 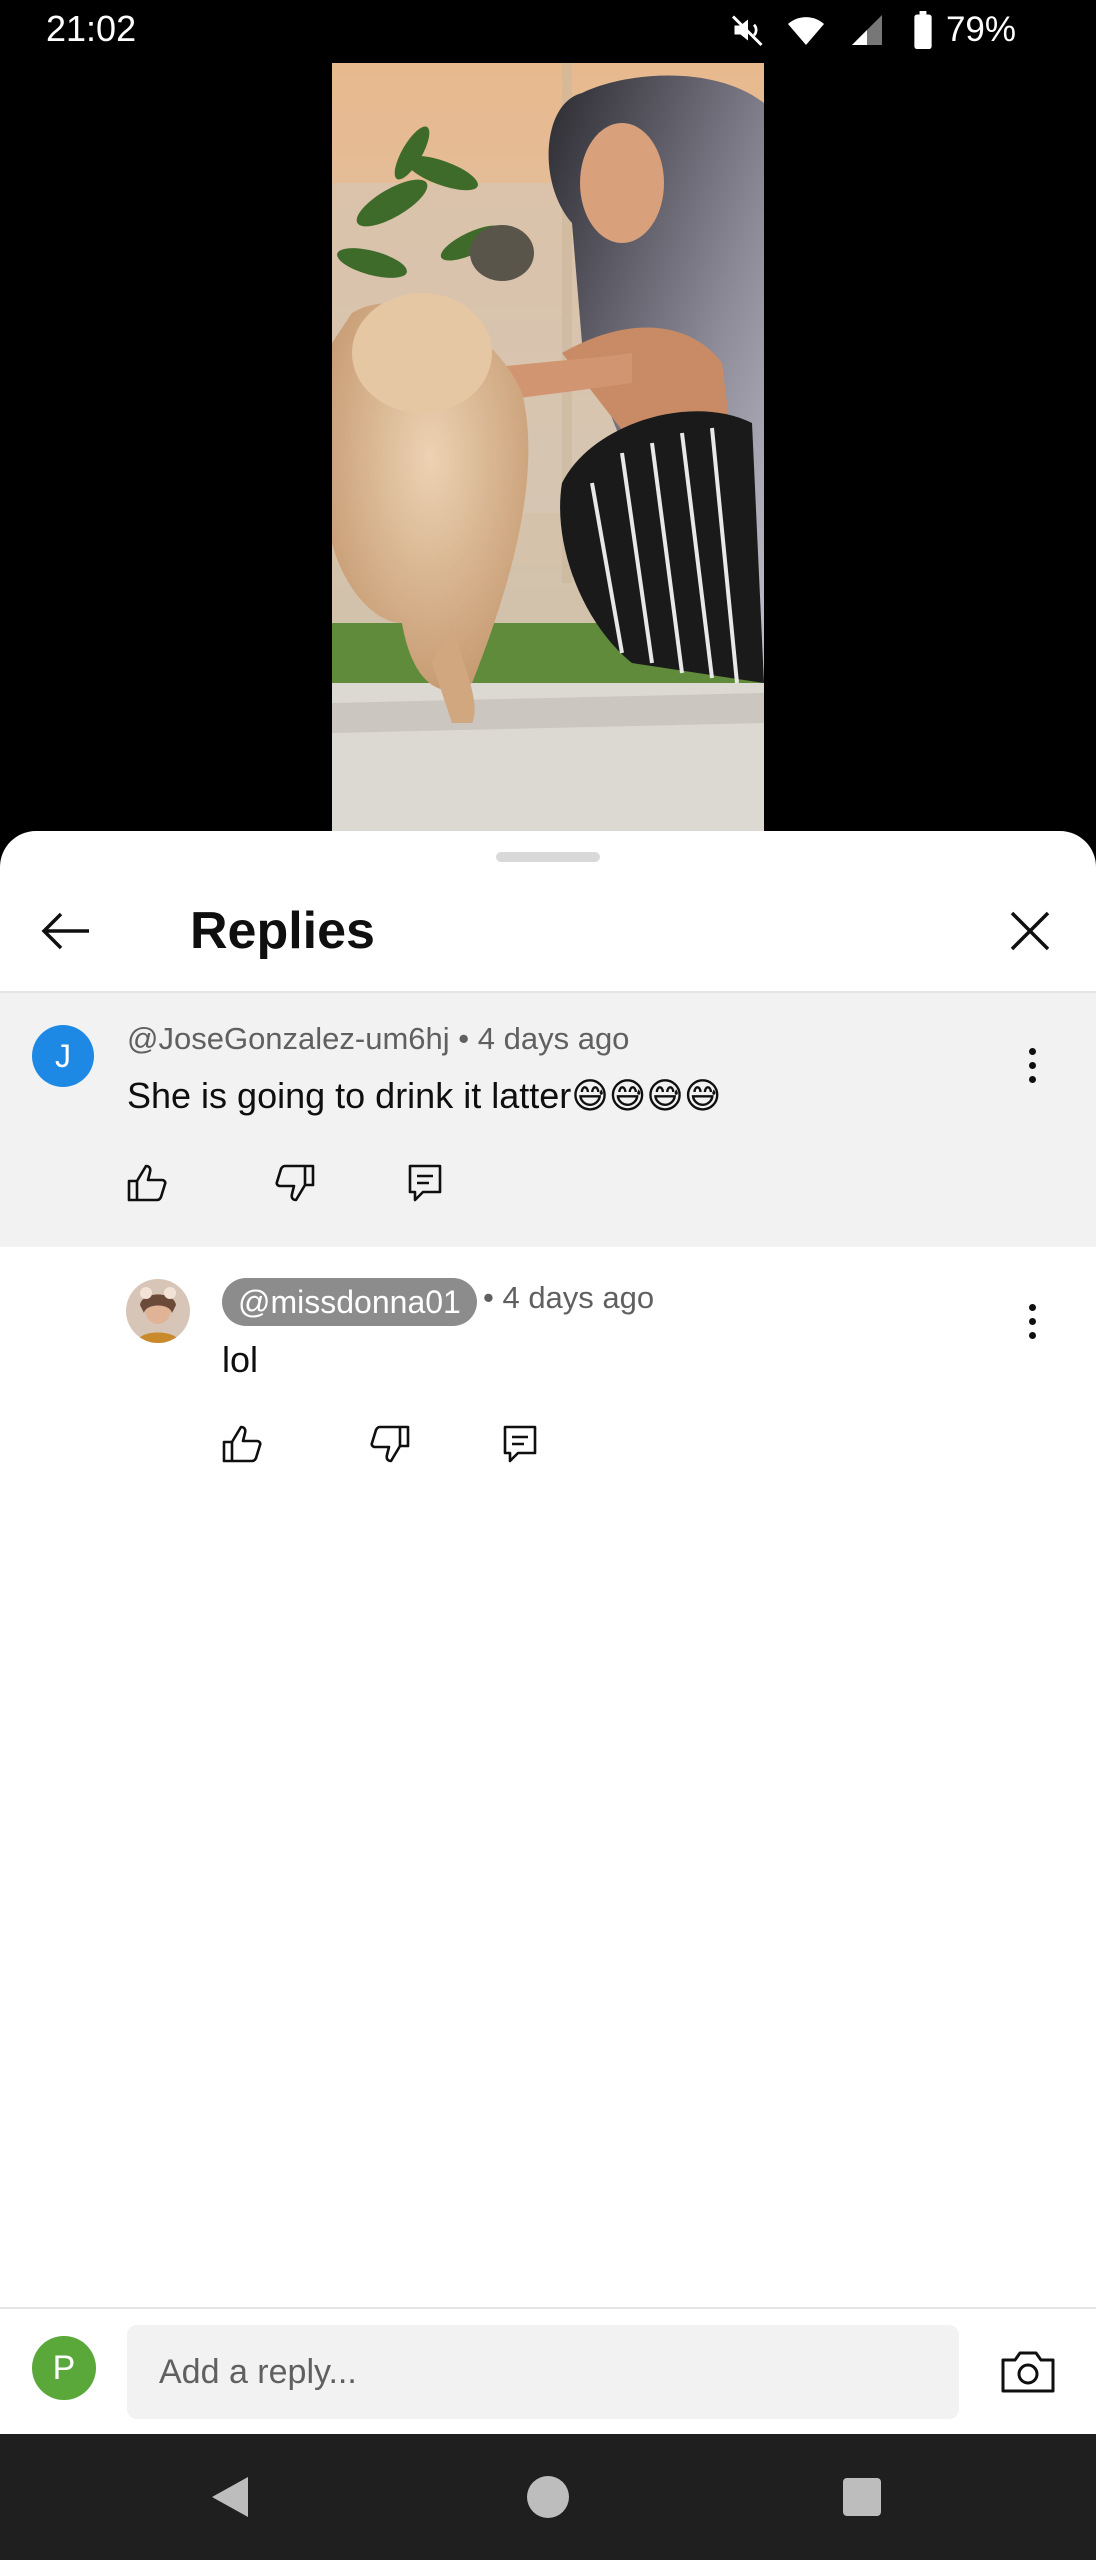 What do you see at coordinates (539, 1038) in the screenshot?
I see `comment-time: • 4 days ago` at bounding box center [539, 1038].